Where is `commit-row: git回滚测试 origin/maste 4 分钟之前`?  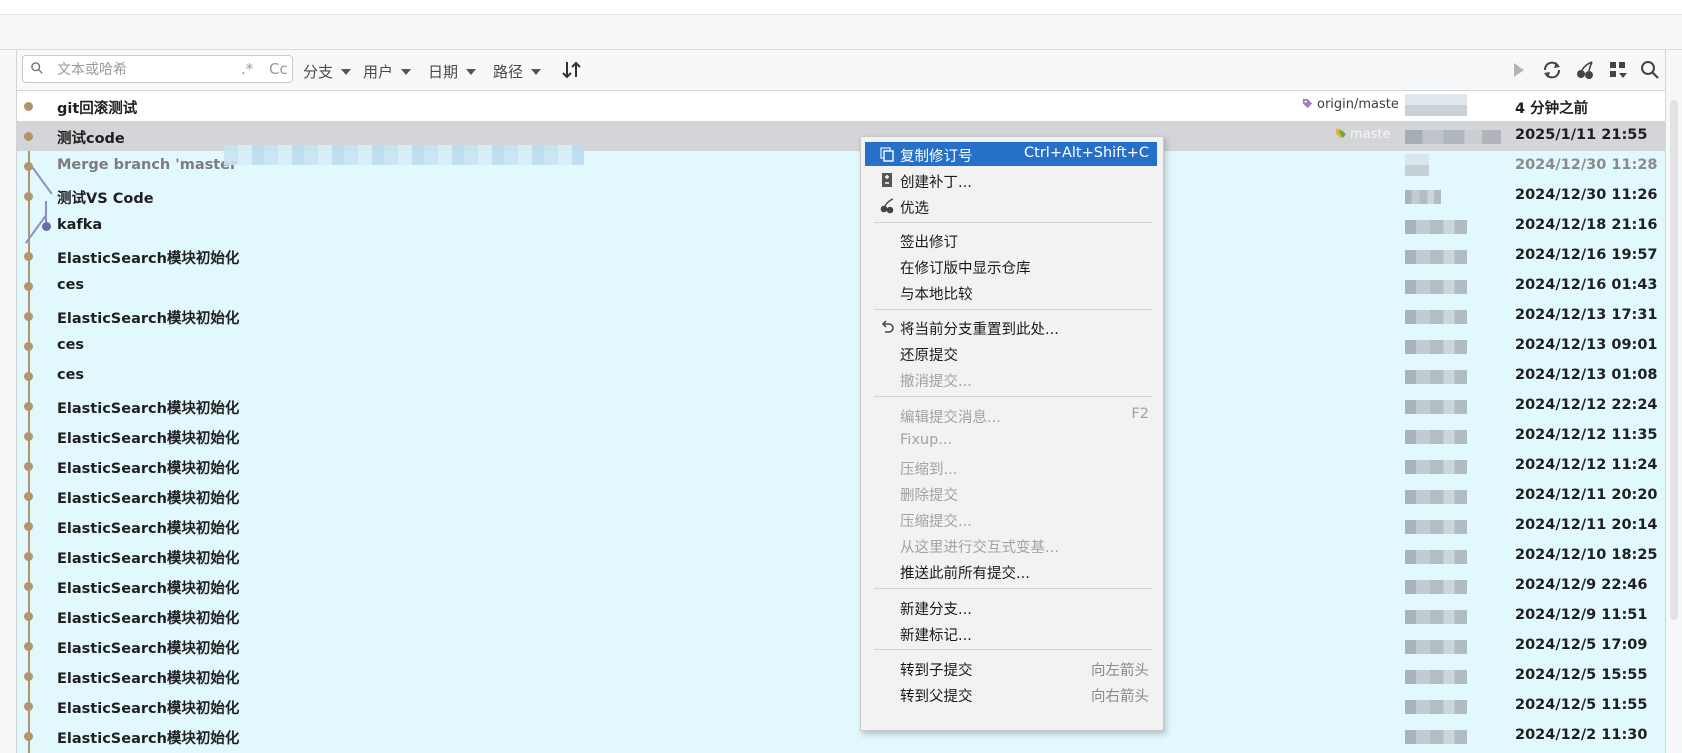
commit-row: git回滚测试 origin/maste 4 分钟之前 is located at coordinates (841, 106).